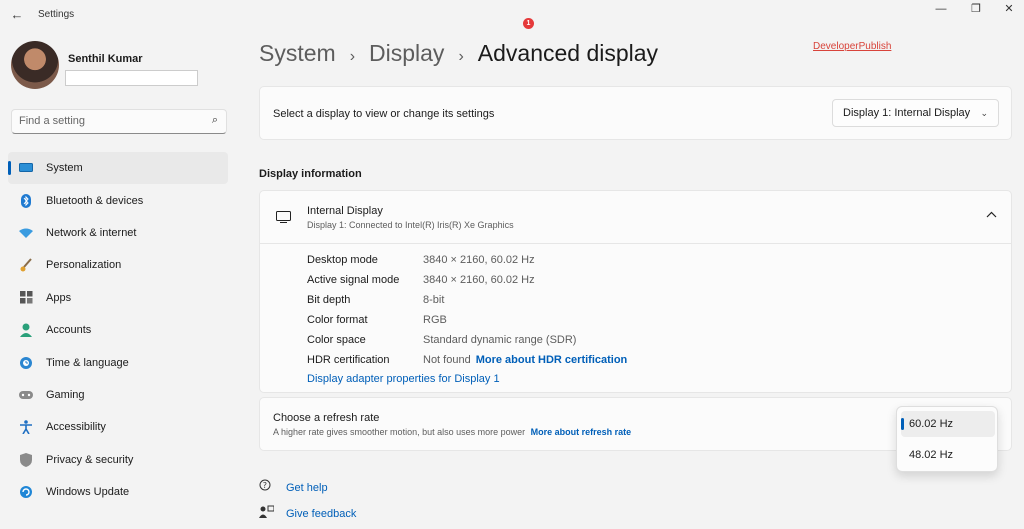 The image size is (1024, 529). I want to click on display-dropdown: Display 1: Internal Display ⌄, so click(915, 113).